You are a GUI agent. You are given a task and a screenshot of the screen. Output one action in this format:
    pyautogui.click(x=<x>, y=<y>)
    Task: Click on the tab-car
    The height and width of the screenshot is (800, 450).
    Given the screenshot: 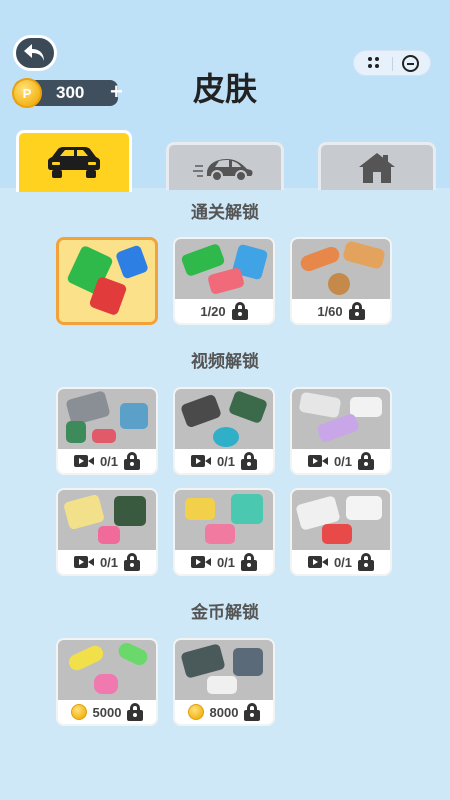 What is the action you would take?
    pyautogui.click(x=74, y=161)
    